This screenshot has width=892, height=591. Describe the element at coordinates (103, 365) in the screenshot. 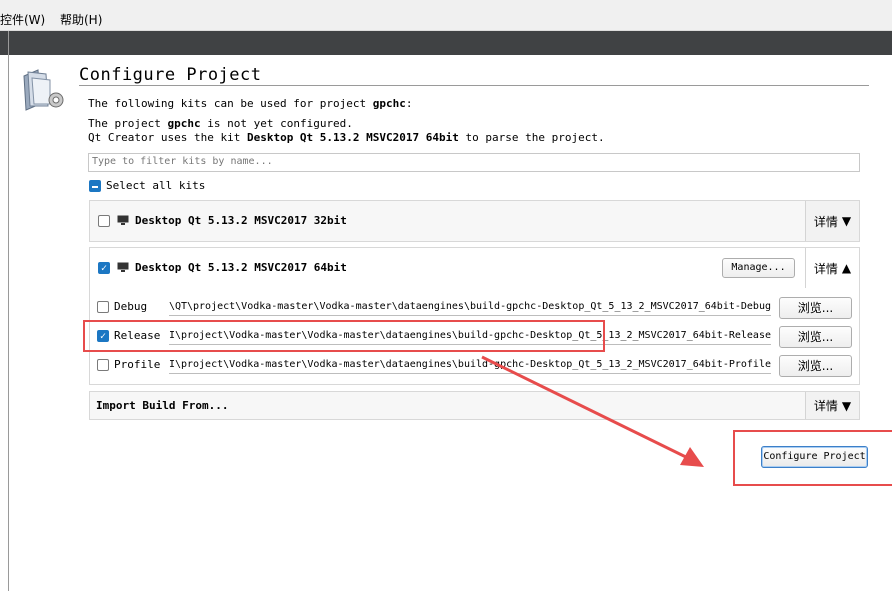

I see `profile-checkbox` at that location.